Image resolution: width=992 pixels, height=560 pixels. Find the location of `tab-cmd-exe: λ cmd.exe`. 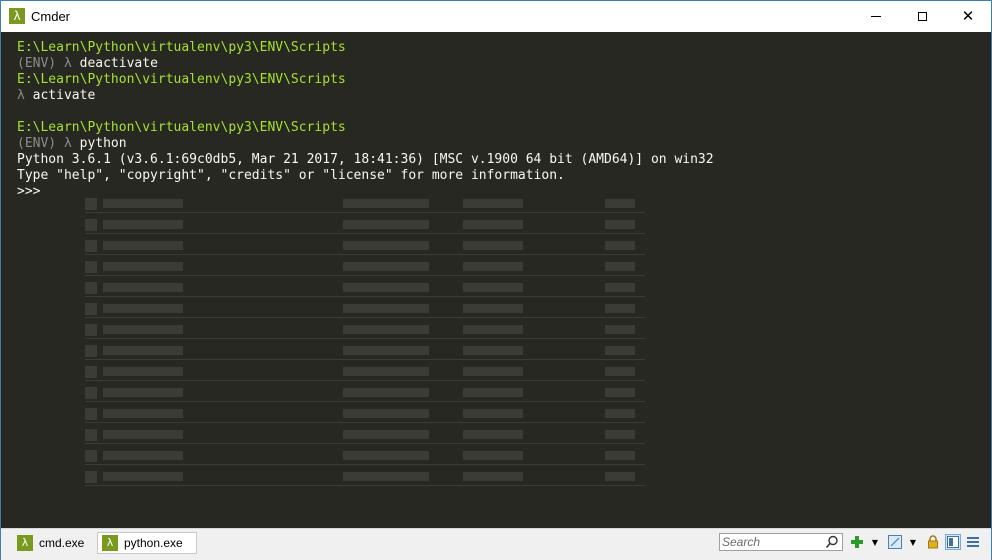

tab-cmd-exe: λ cmd.exe is located at coordinates (53, 543).